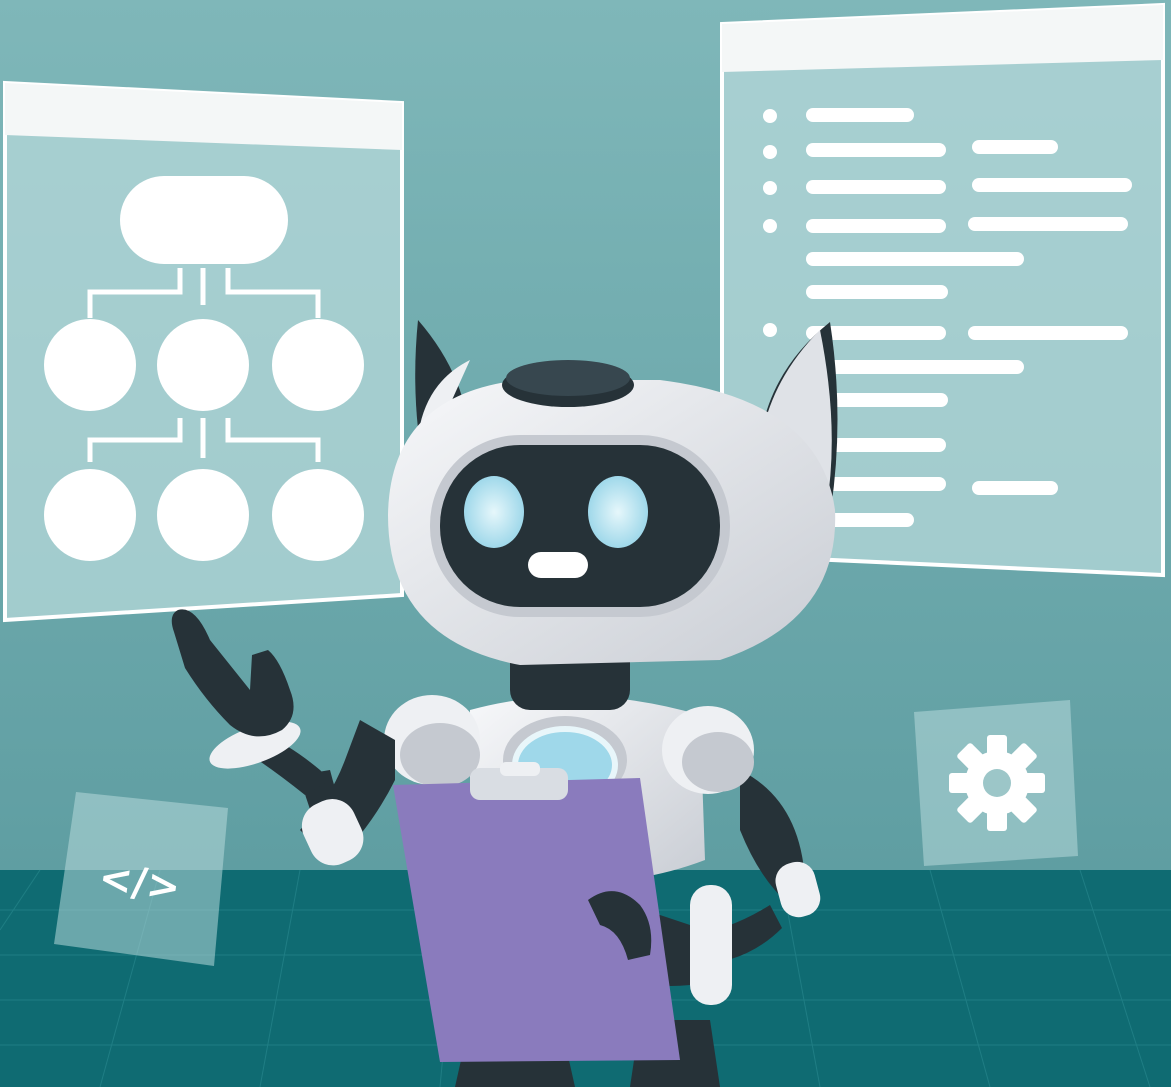 The image size is (1171, 1087). What do you see at coordinates (204, 220) in the screenshot?
I see `flowchart-root-node` at bounding box center [204, 220].